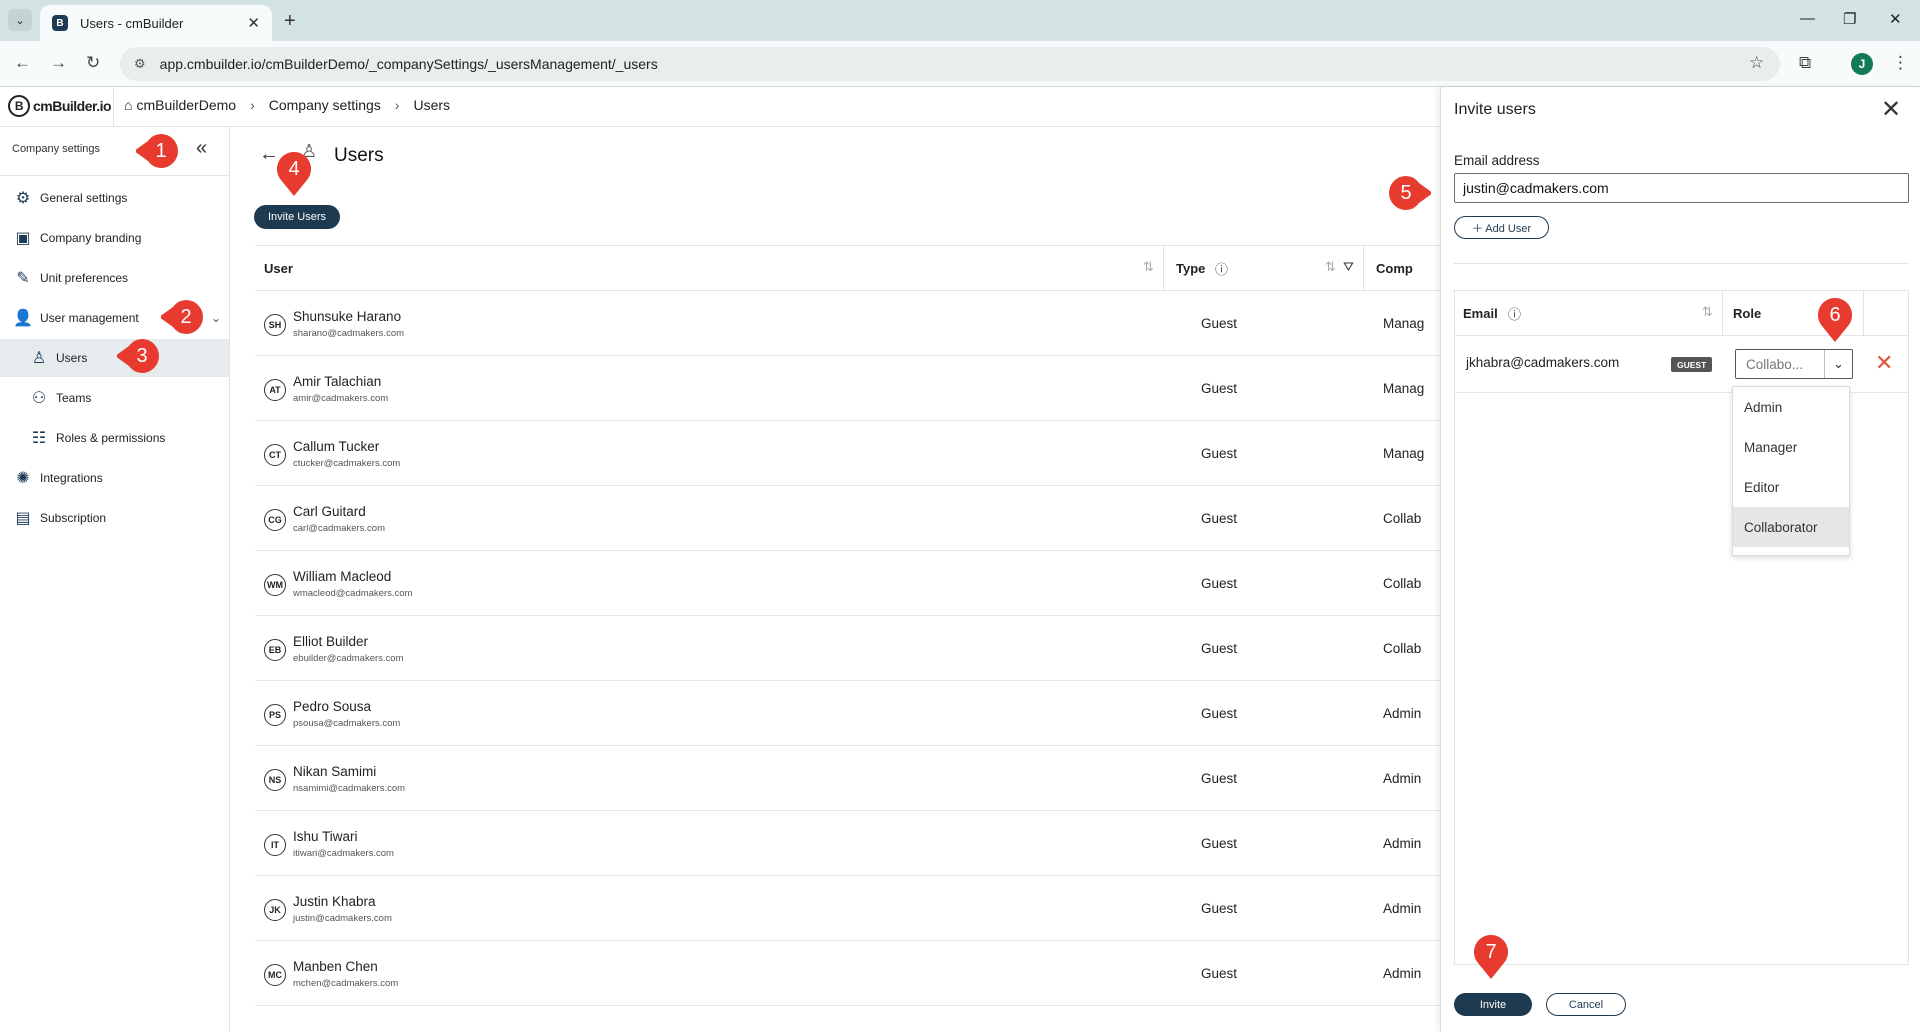 The width and height of the screenshot is (1920, 1032). I want to click on cancel-button: Cancel, so click(1586, 1004).